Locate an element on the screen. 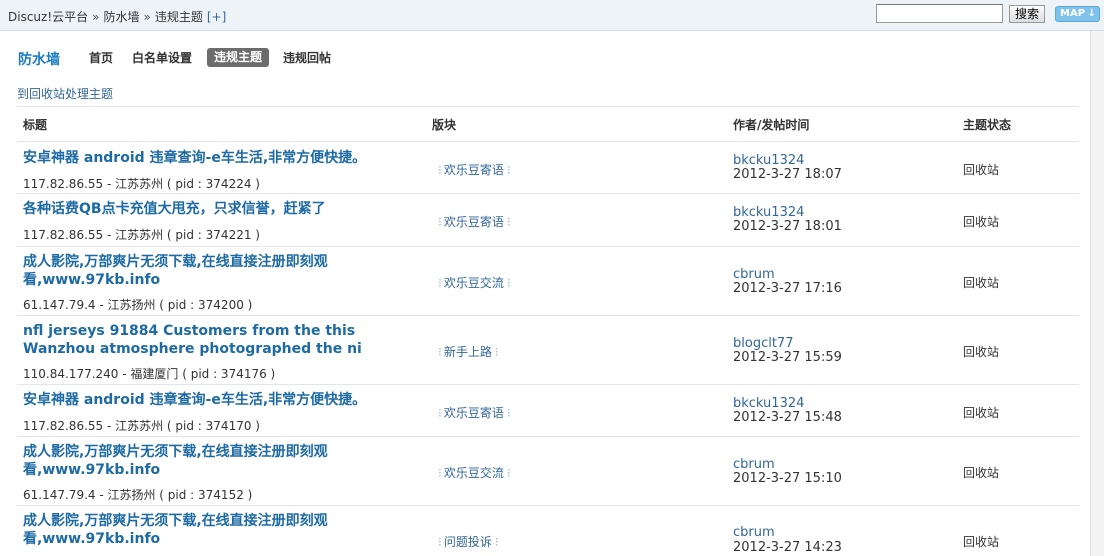 Image resolution: width=1104 pixels, height=556 pixels. map-button: MAP ↓ is located at coordinates (1077, 14).